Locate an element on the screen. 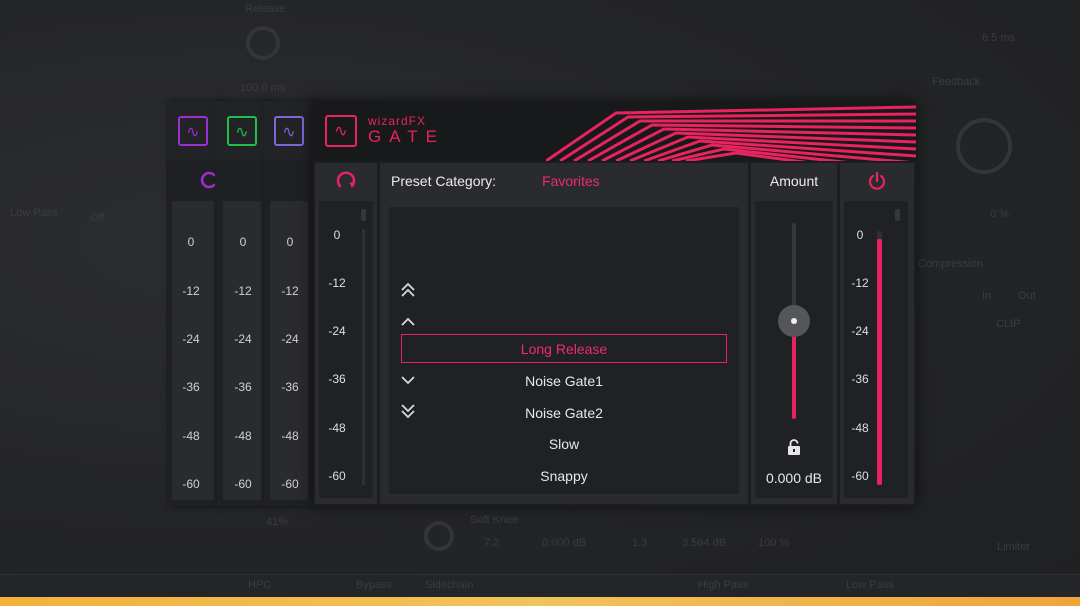 The width and height of the screenshot is (1080, 606). bg-softknee-label: Soft Knee is located at coordinates (494, 520).